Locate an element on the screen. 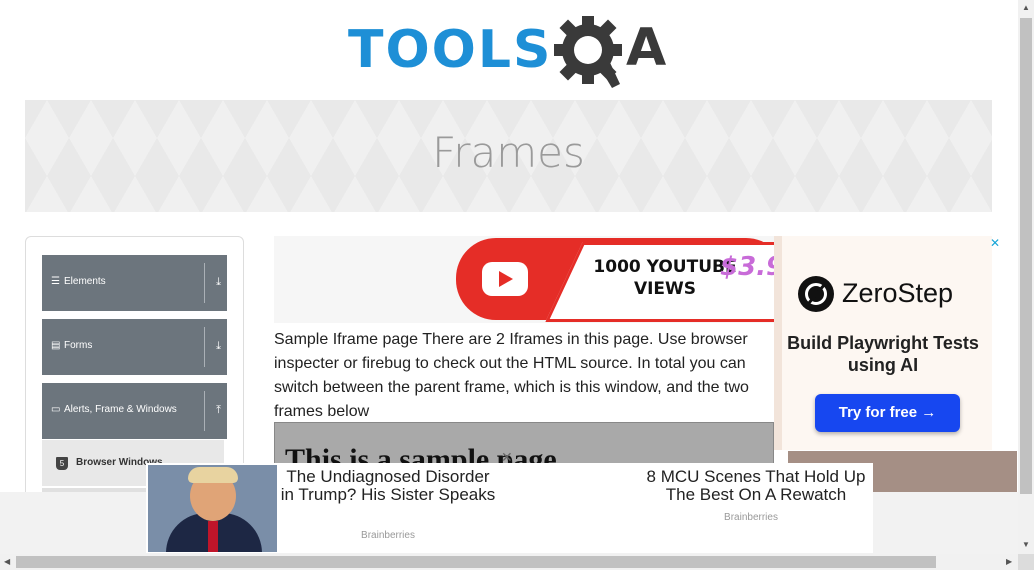  play-triangle-icon is located at coordinates (506, 279).